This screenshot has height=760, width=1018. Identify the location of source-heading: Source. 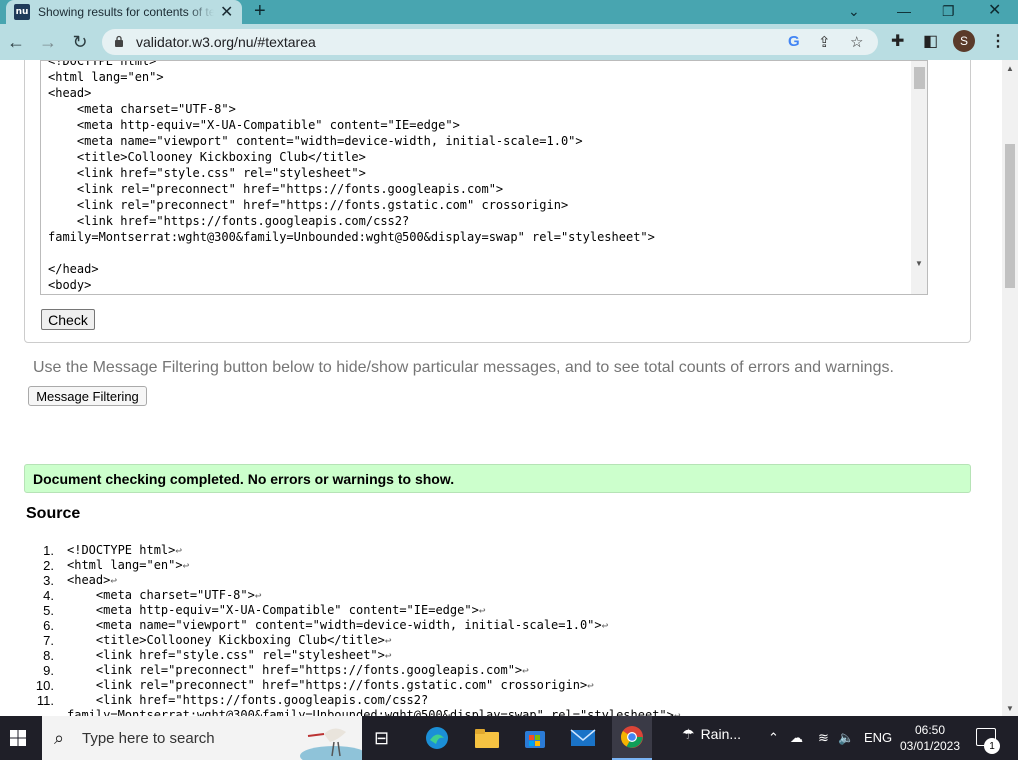
(53, 513).